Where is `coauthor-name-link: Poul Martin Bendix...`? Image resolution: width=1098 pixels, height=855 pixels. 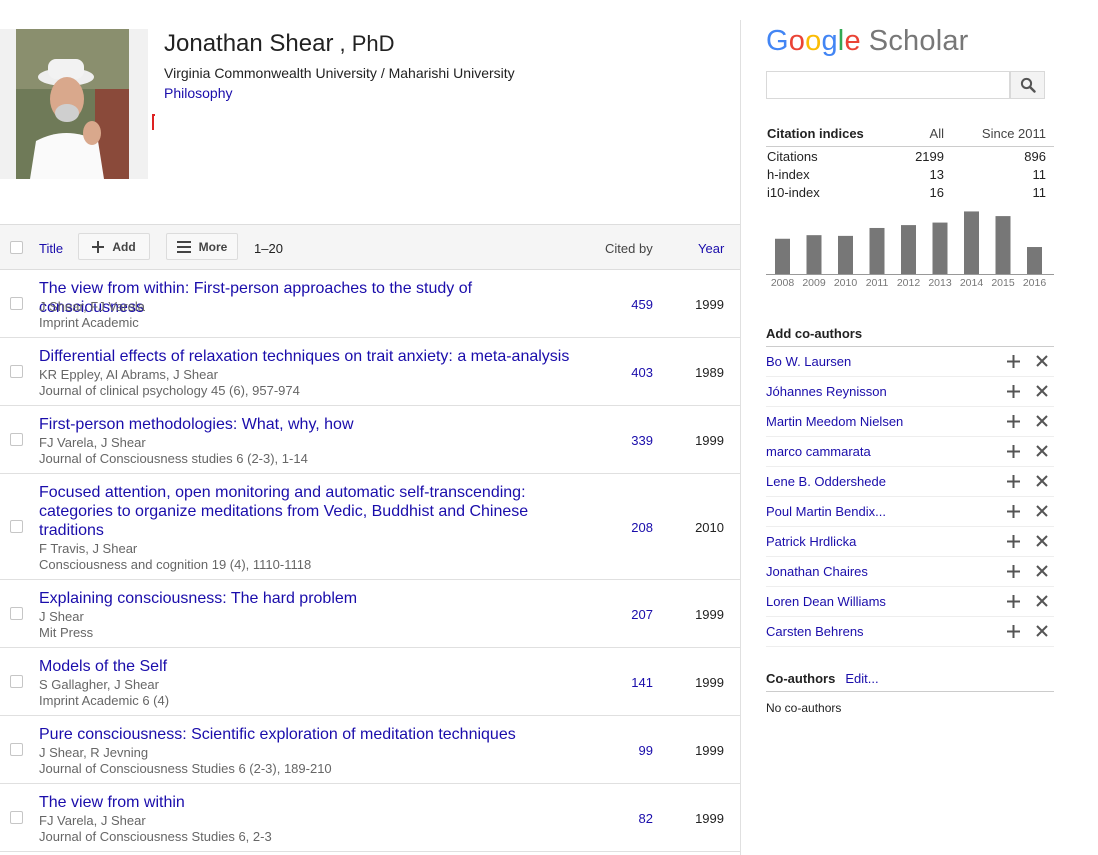
coauthor-name-link: Poul Martin Bendix... is located at coordinates (826, 511).